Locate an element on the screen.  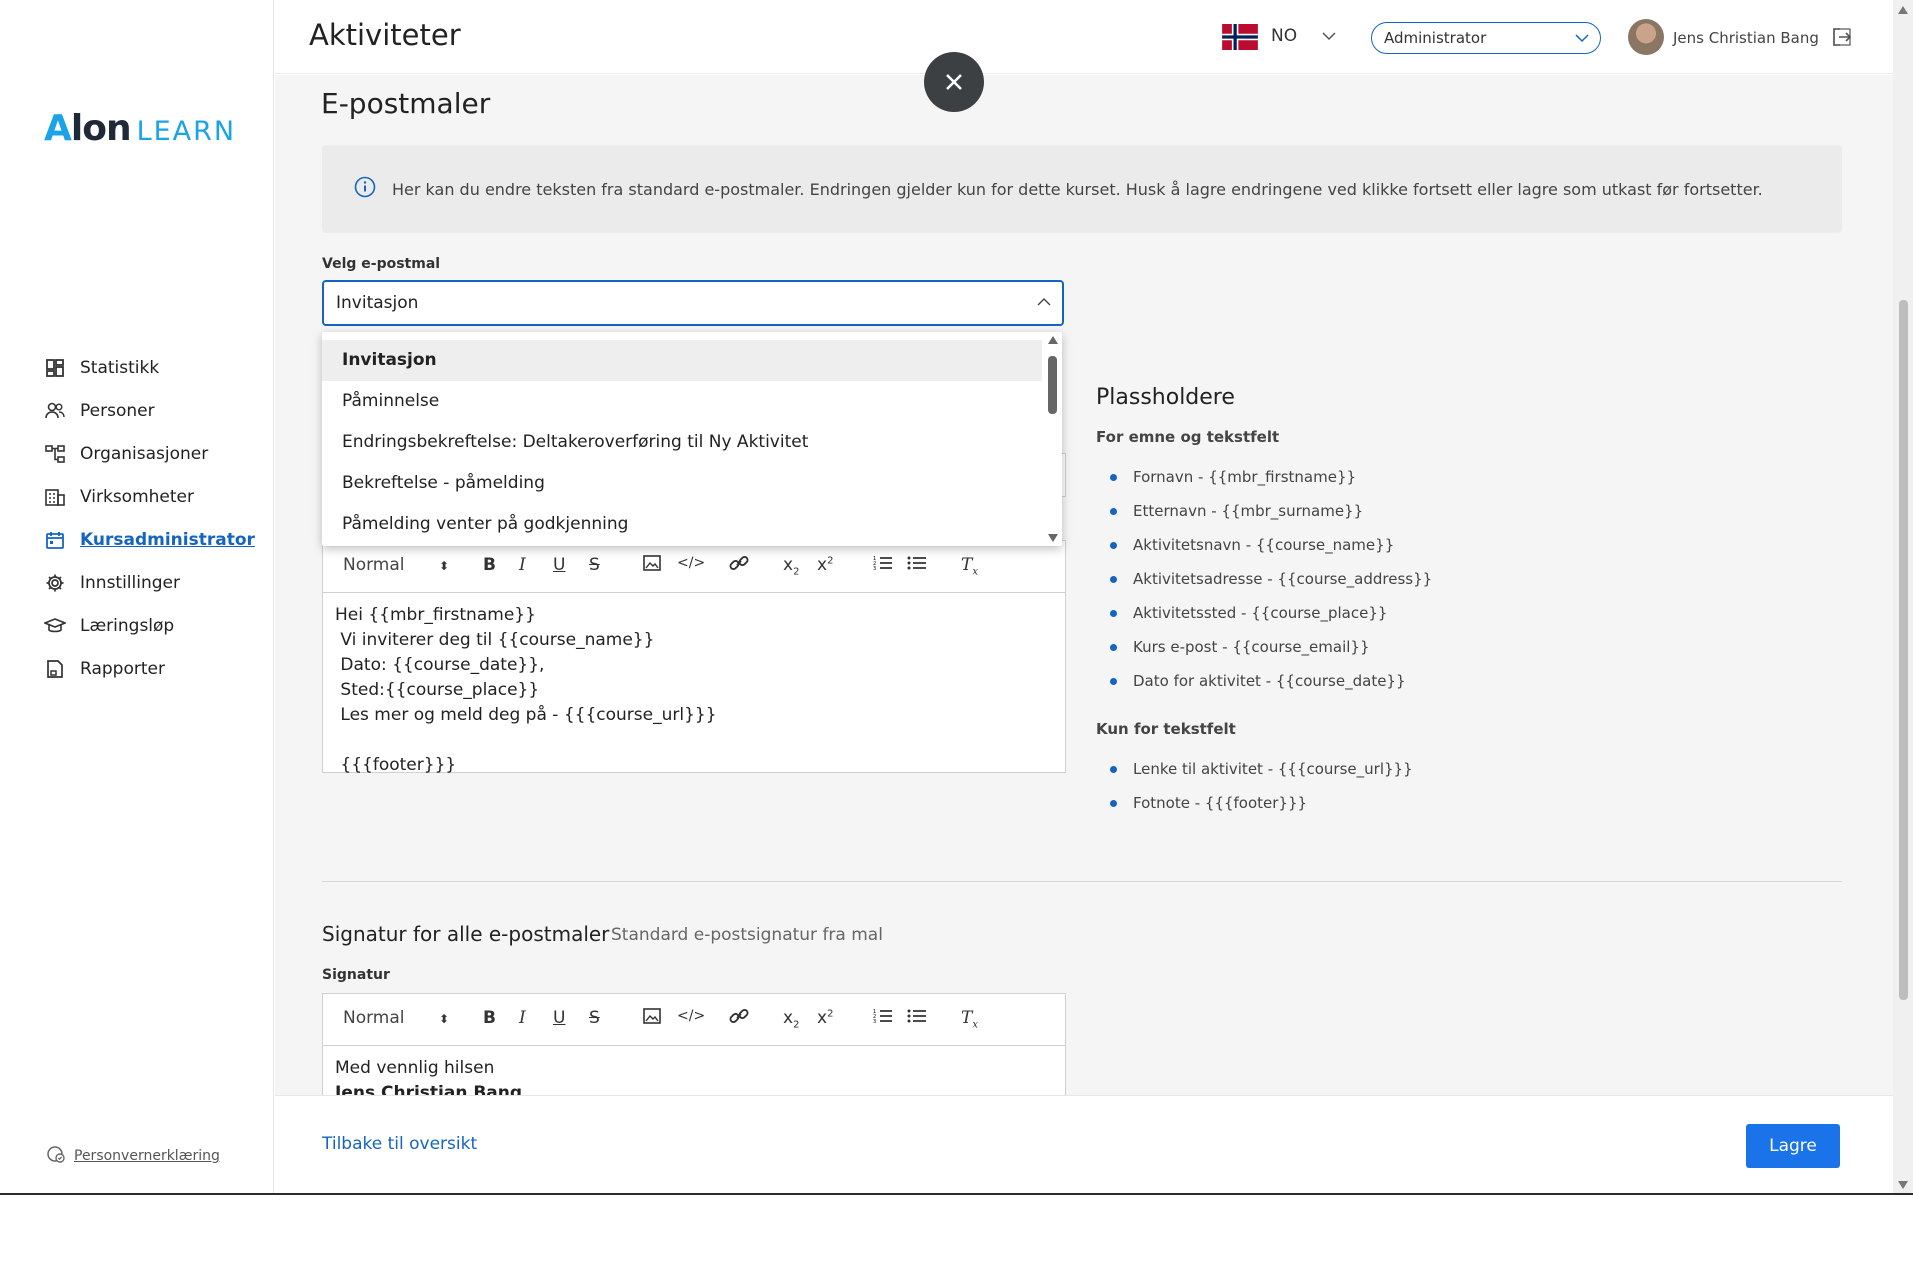
svg-text: 3 is located at coordinates (874, 1021).